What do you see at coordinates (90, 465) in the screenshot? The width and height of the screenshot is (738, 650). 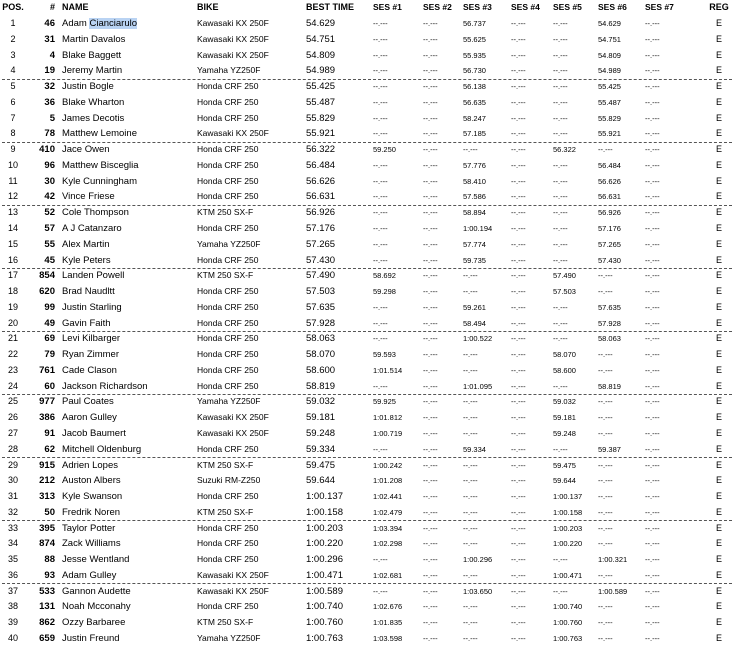 I see `rider-name: Adrien Lopes` at bounding box center [90, 465].